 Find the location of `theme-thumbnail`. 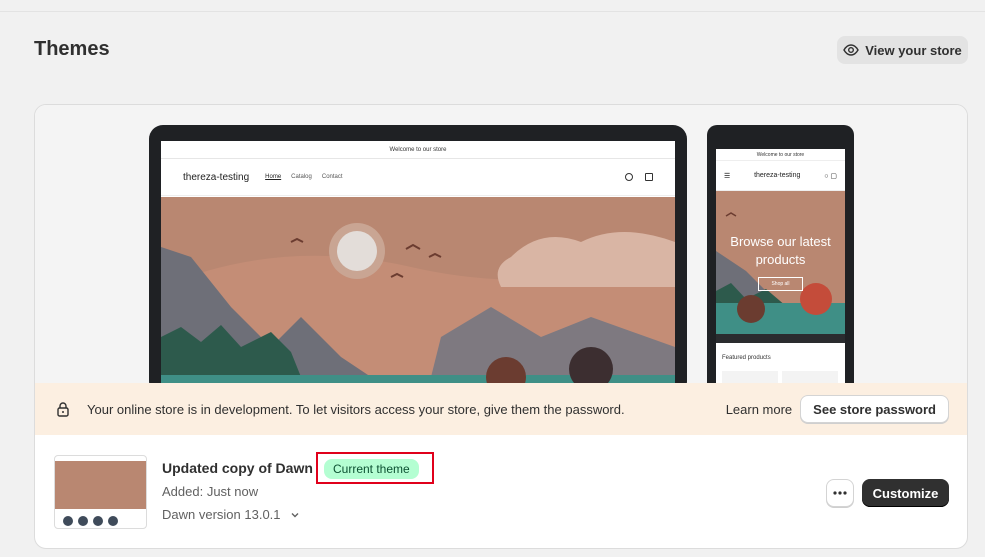

theme-thumbnail is located at coordinates (100, 492).